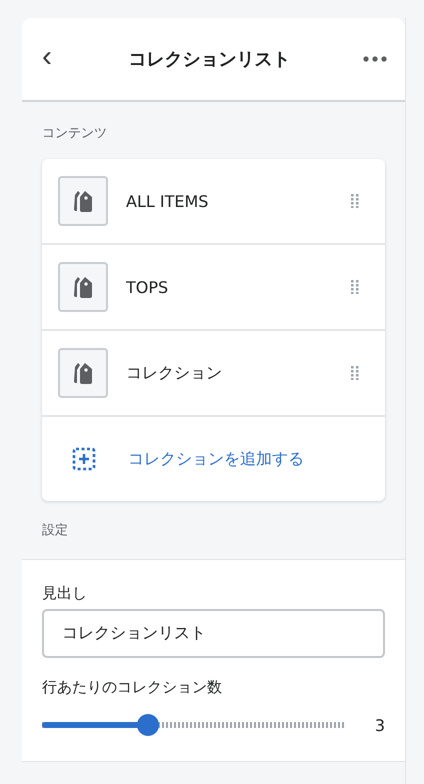 The width and height of the screenshot is (424, 784). I want to click on heading-input-field: コレクションリスト, so click(213, 633).